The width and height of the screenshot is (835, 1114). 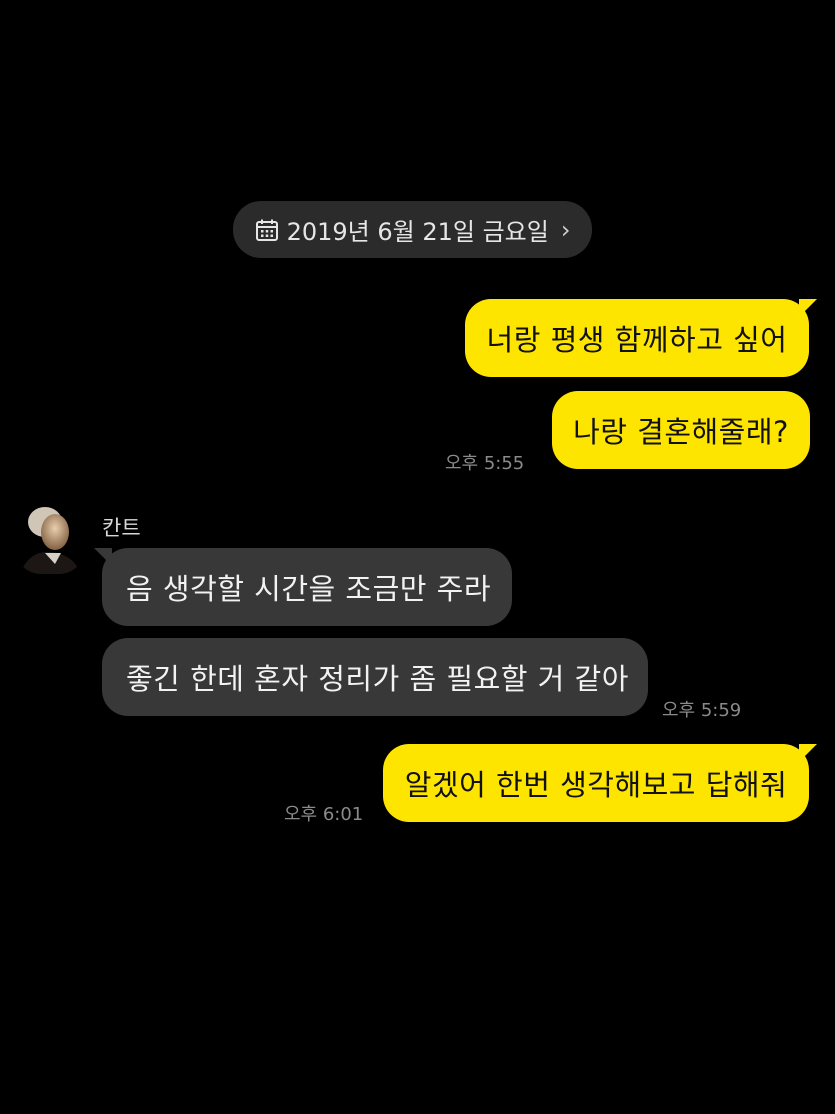 I want to click on my-message-bubble: 알겠어 한번 생각해보고 답해줘, so click(x=600, y=783).